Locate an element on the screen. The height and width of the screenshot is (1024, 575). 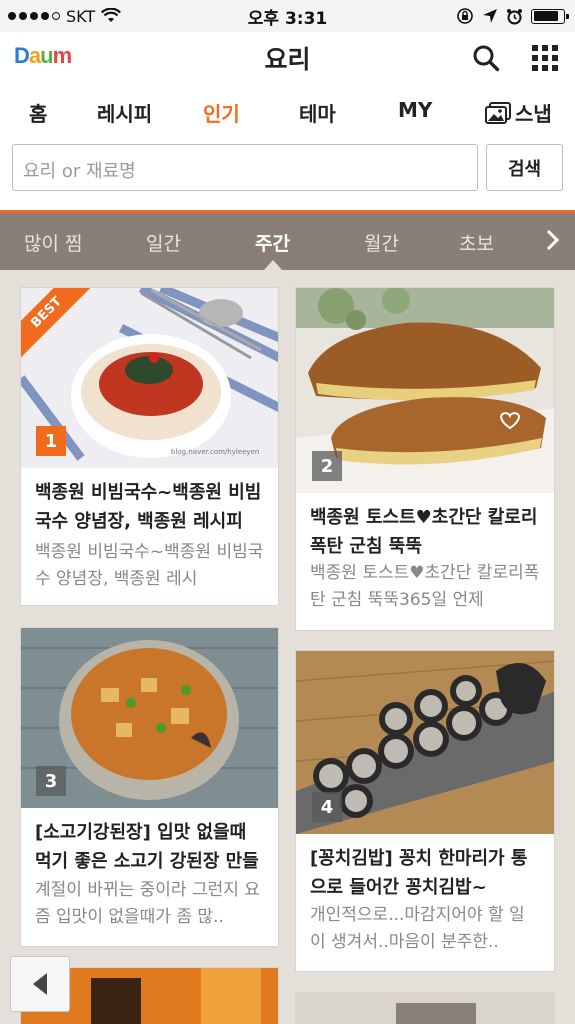
recipe-title: 백종원 토스트♥초간단 칼로리폭탄 군침 뚝뚝 is located at coordinates (425, 532).